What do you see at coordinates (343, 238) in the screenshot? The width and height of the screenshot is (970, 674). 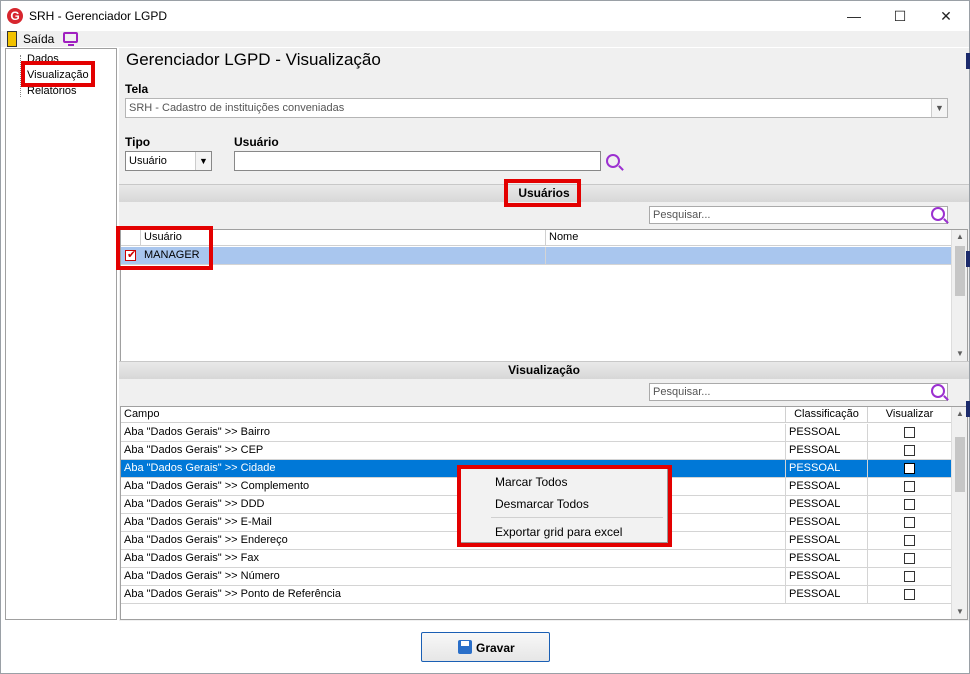 I see `users-col-usuario: Usuário` at bounding box center [343, 238].